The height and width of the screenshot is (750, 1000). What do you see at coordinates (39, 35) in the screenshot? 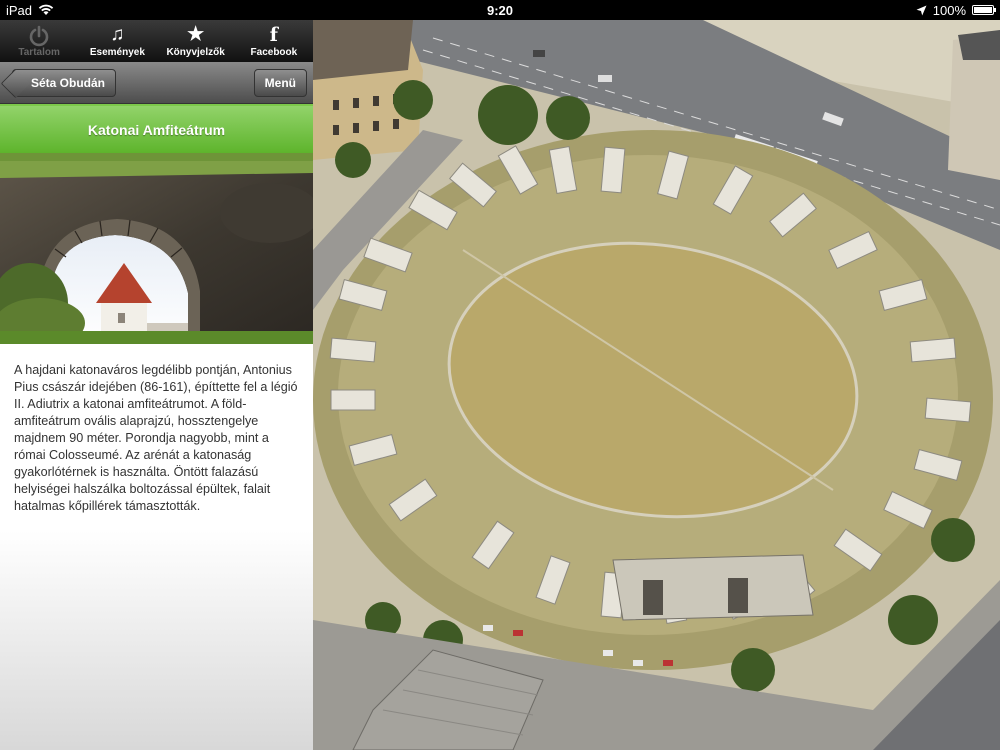
I see `power-icon` at bounding box center [39, 35].